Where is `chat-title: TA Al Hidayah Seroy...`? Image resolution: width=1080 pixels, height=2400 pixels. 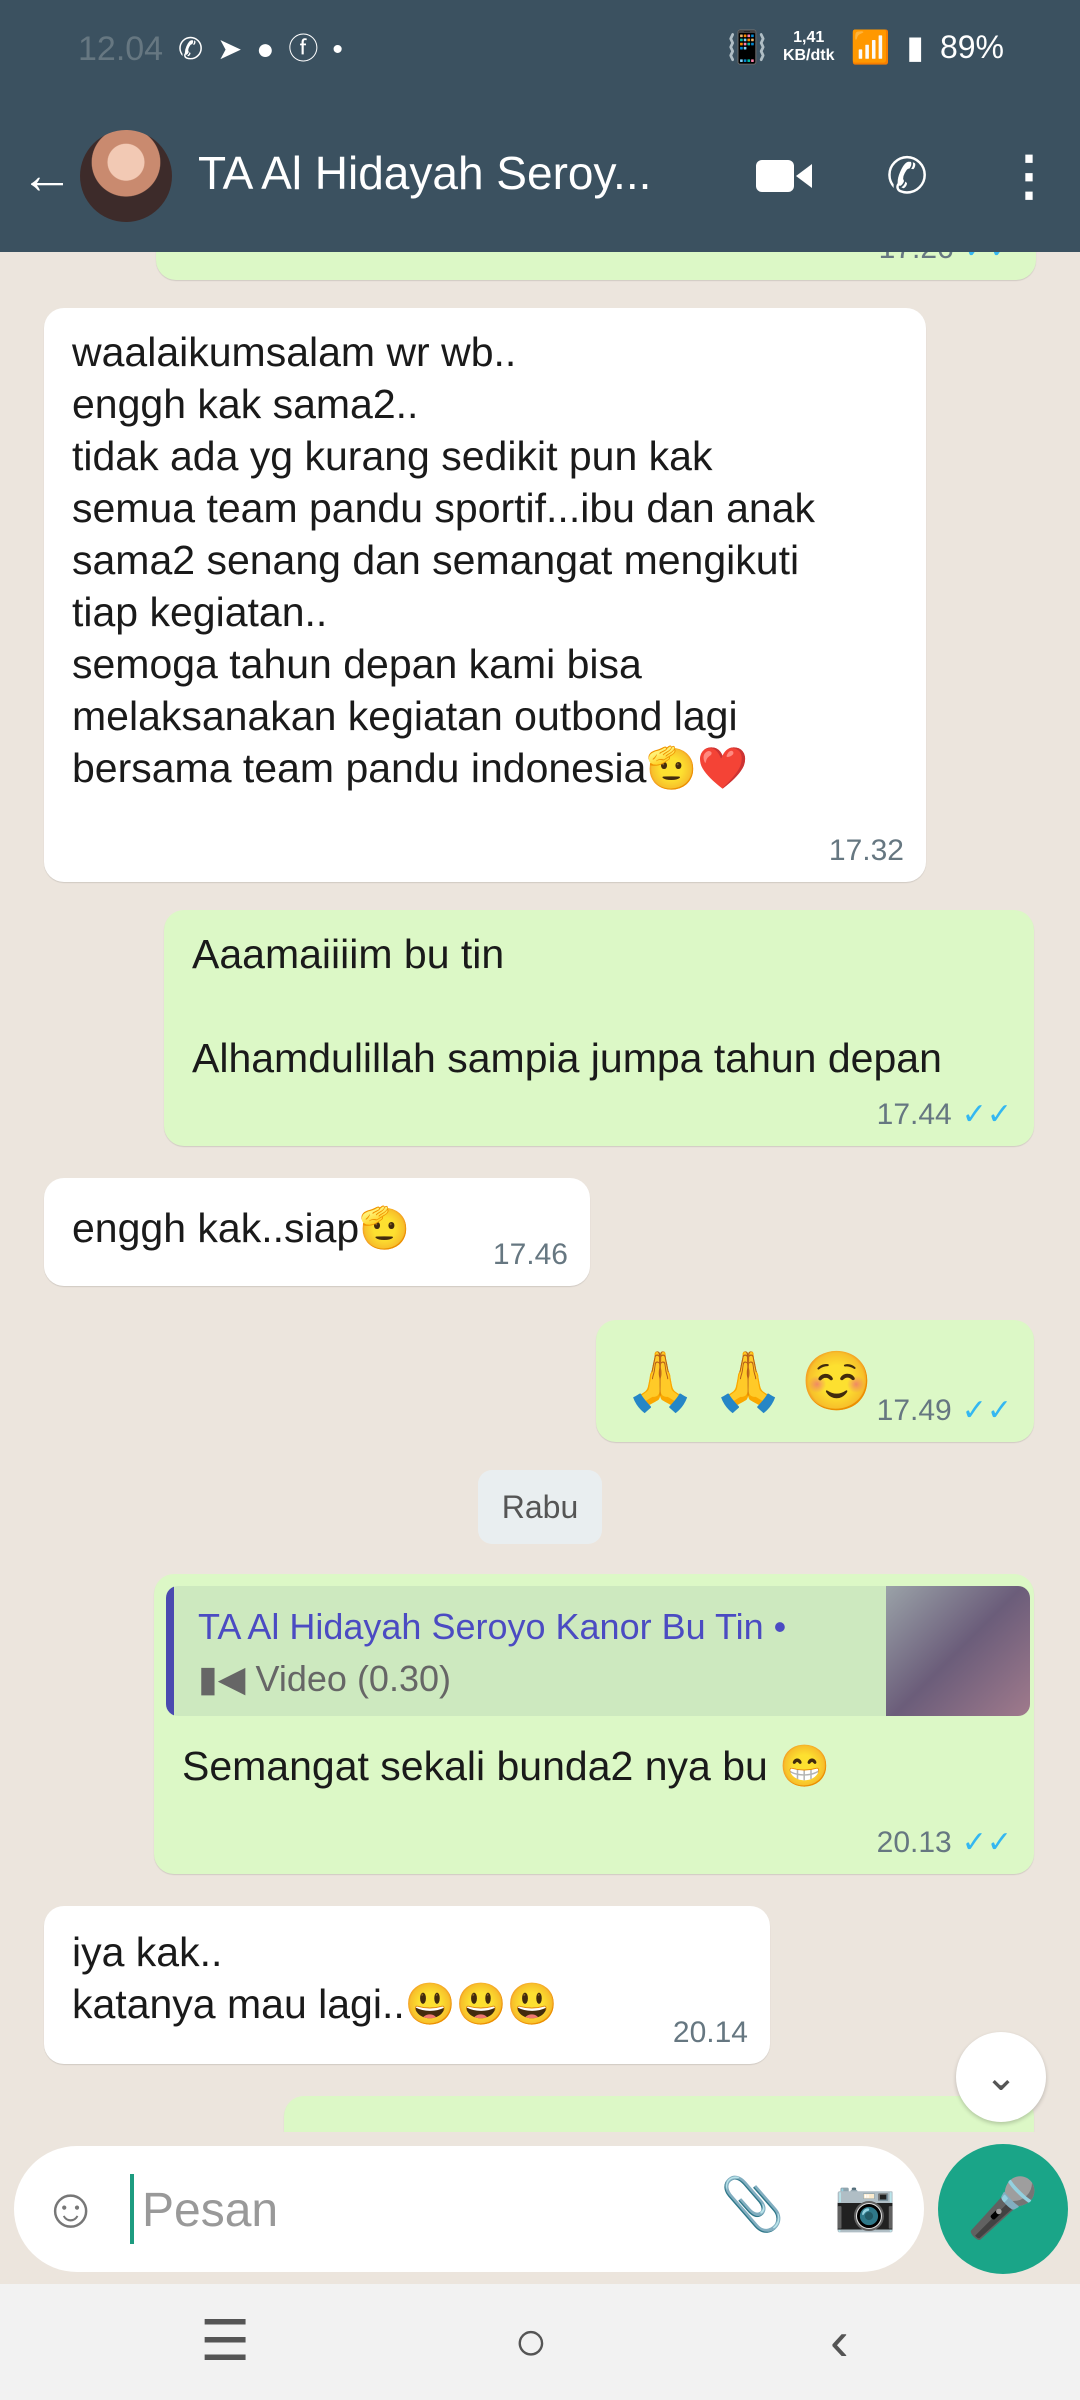 chat-title: TA Al Hidayah Seroy... is located at coordinates (424, 173).